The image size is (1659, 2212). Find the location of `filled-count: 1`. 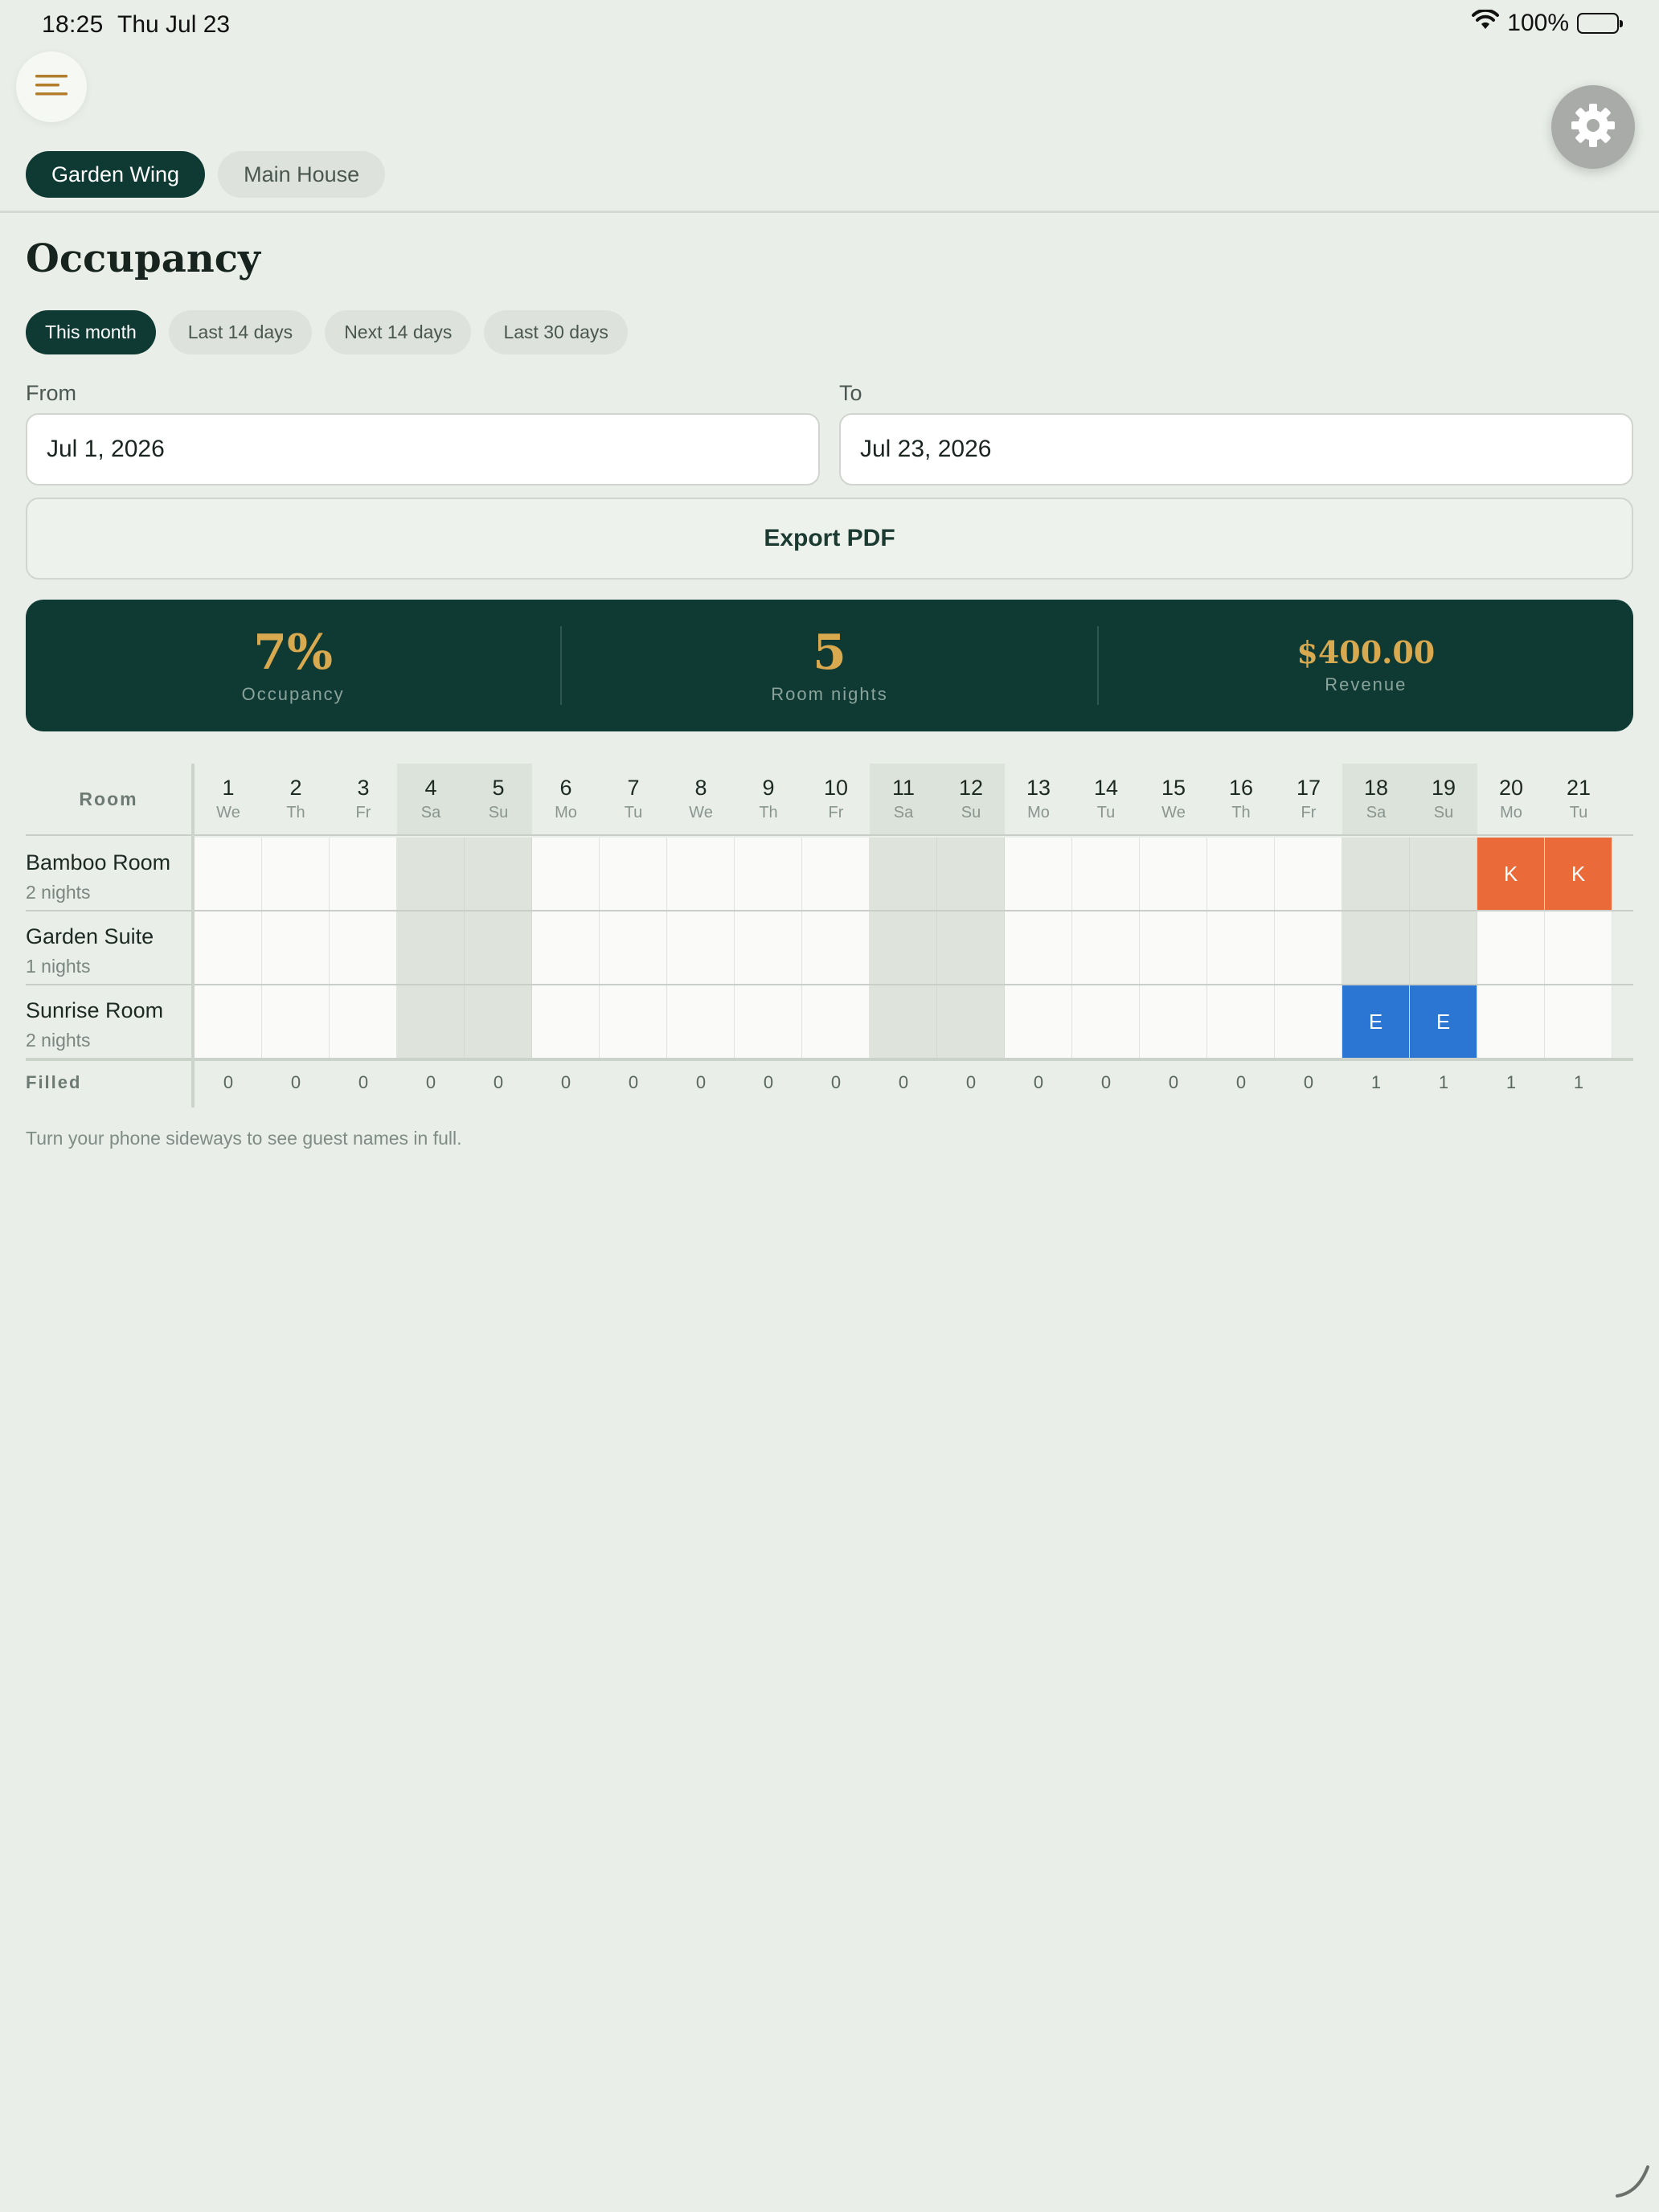

filled-count: 1 is located at coordinates (1511, 1082).